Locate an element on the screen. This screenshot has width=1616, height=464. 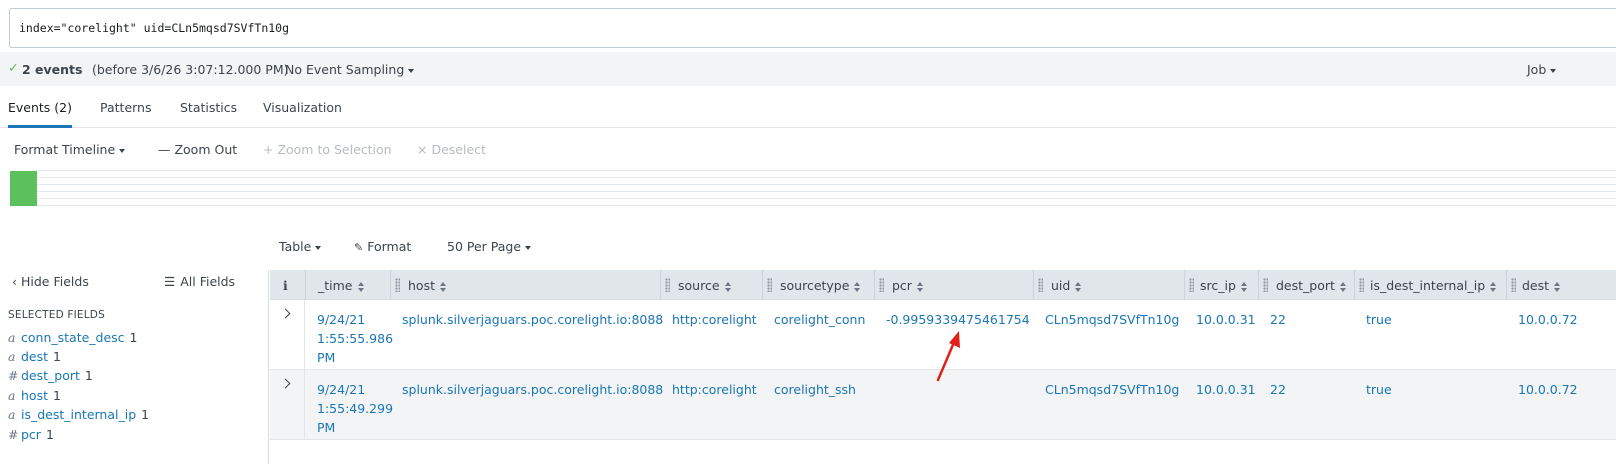
field-item: a dest 1 is located at coordinates (34, 356).